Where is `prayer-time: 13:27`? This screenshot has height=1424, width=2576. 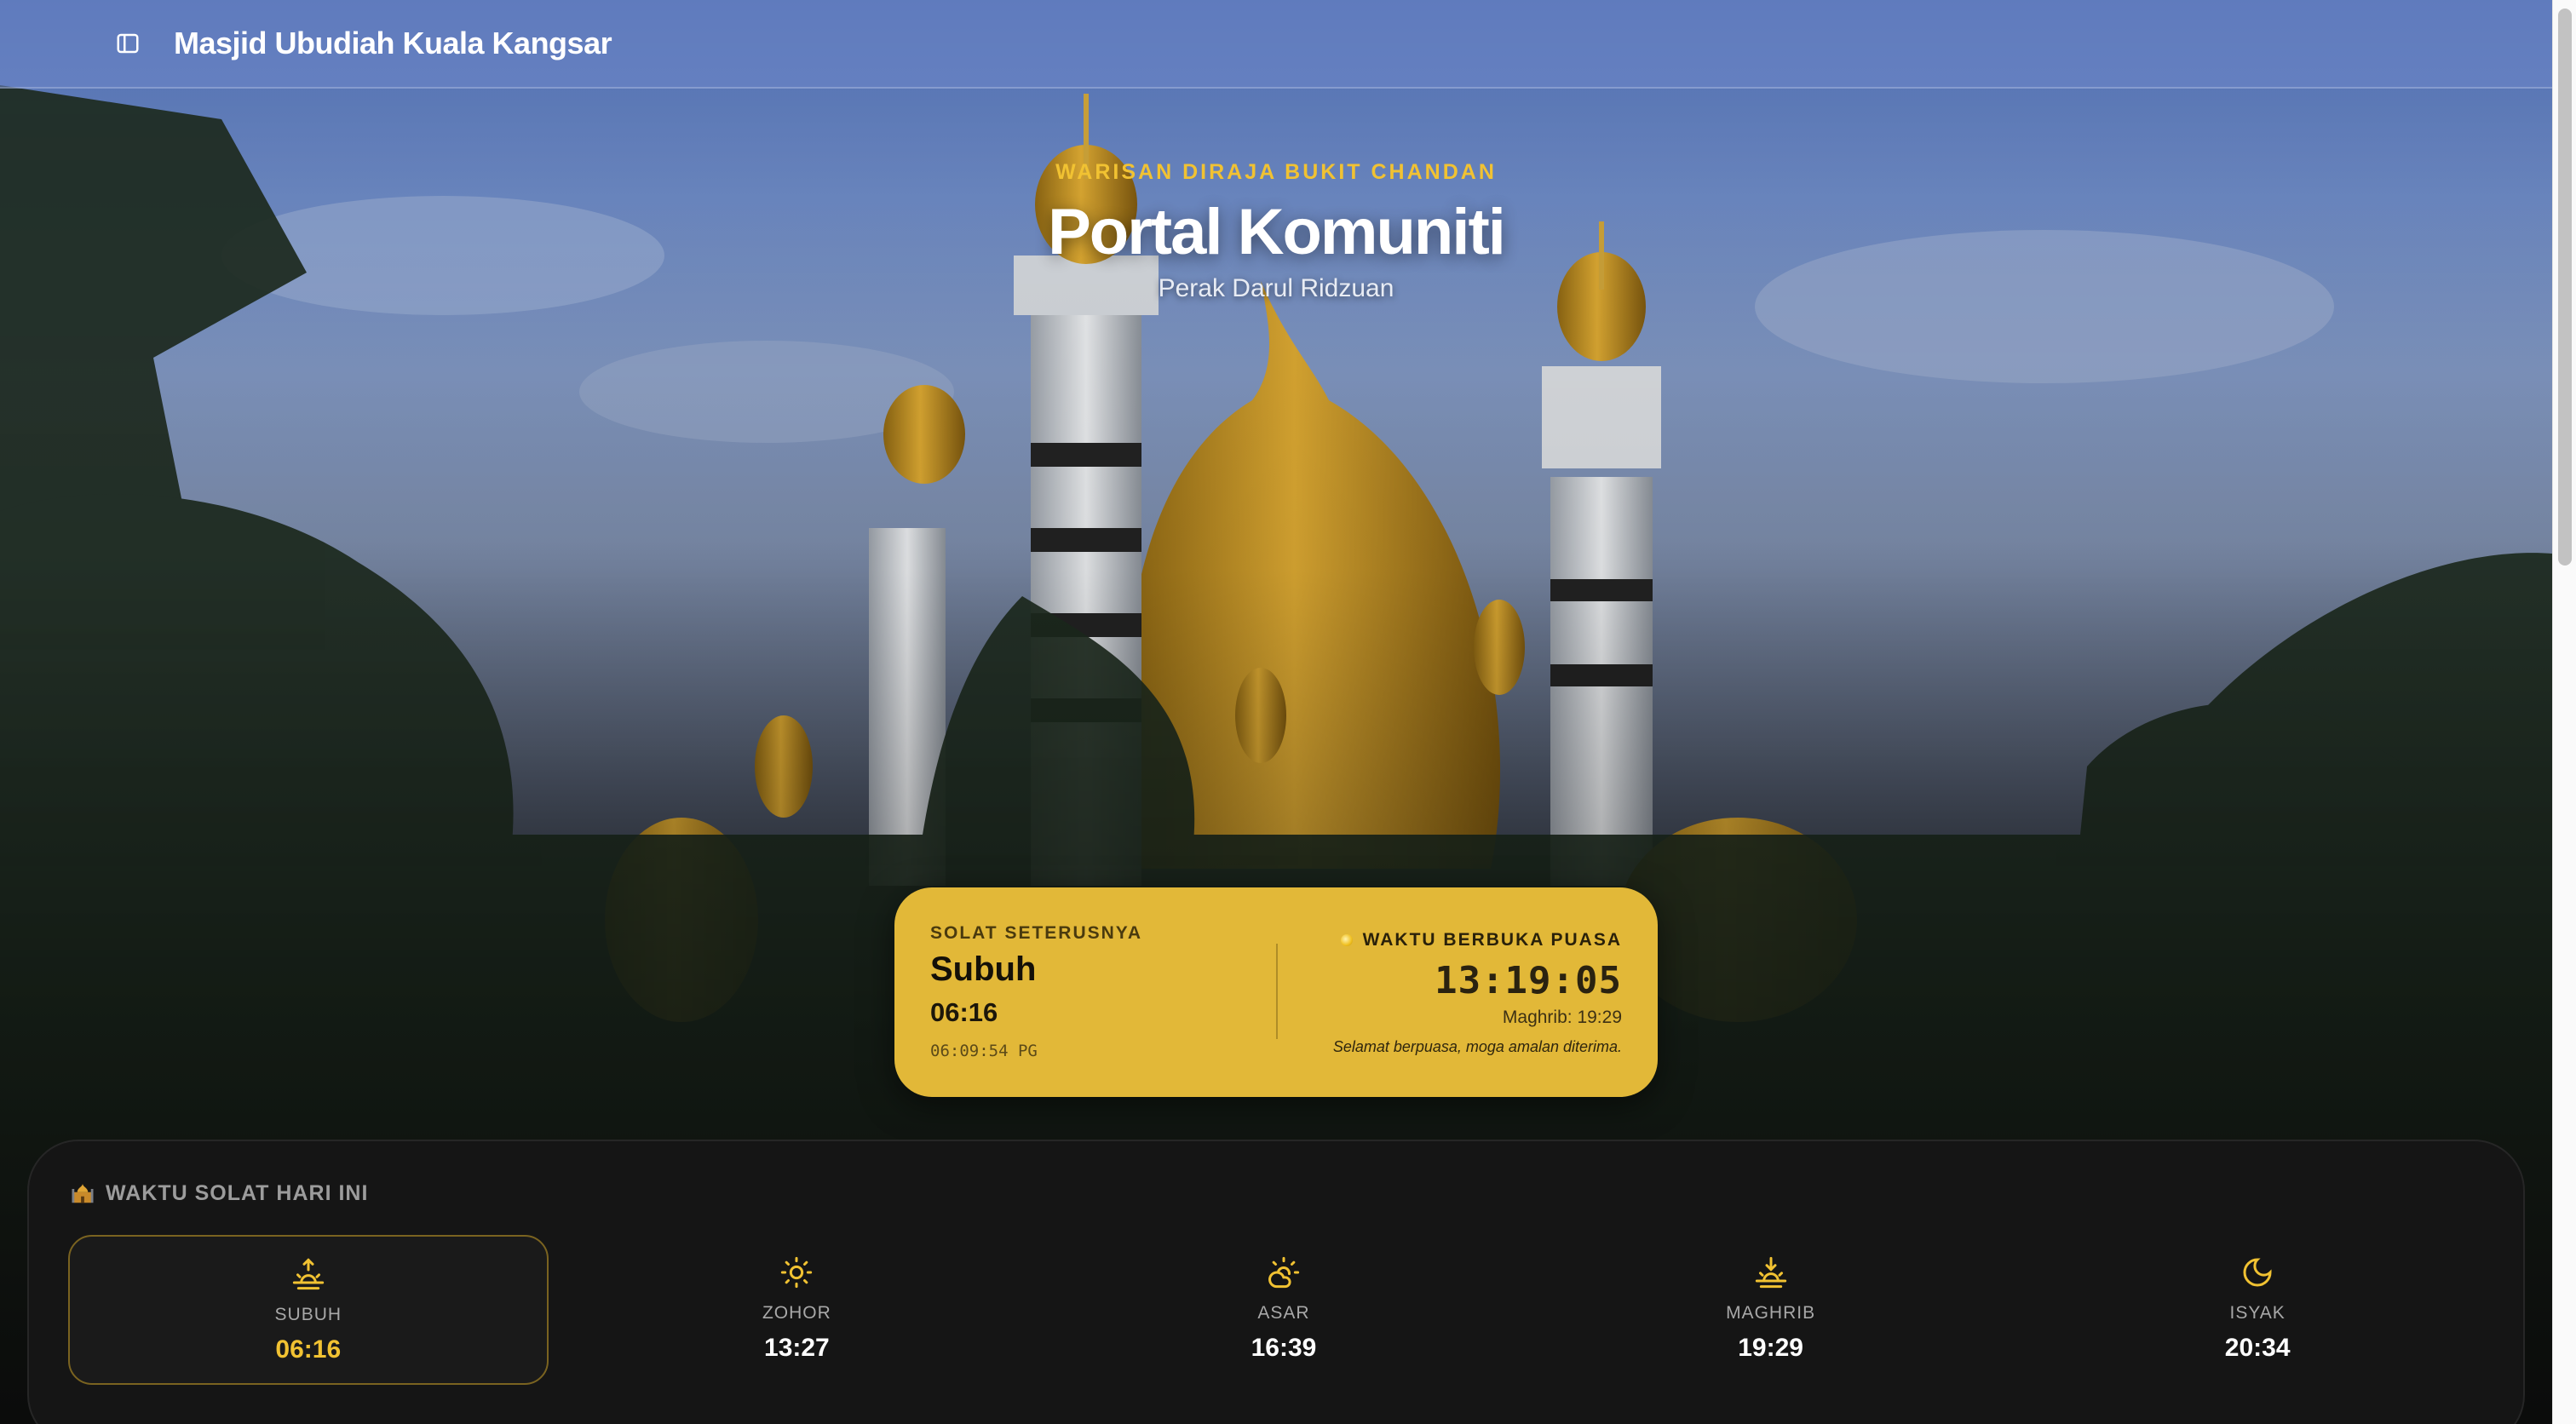
prayer-time: 13:27 is located at coordinates (797, 1348).